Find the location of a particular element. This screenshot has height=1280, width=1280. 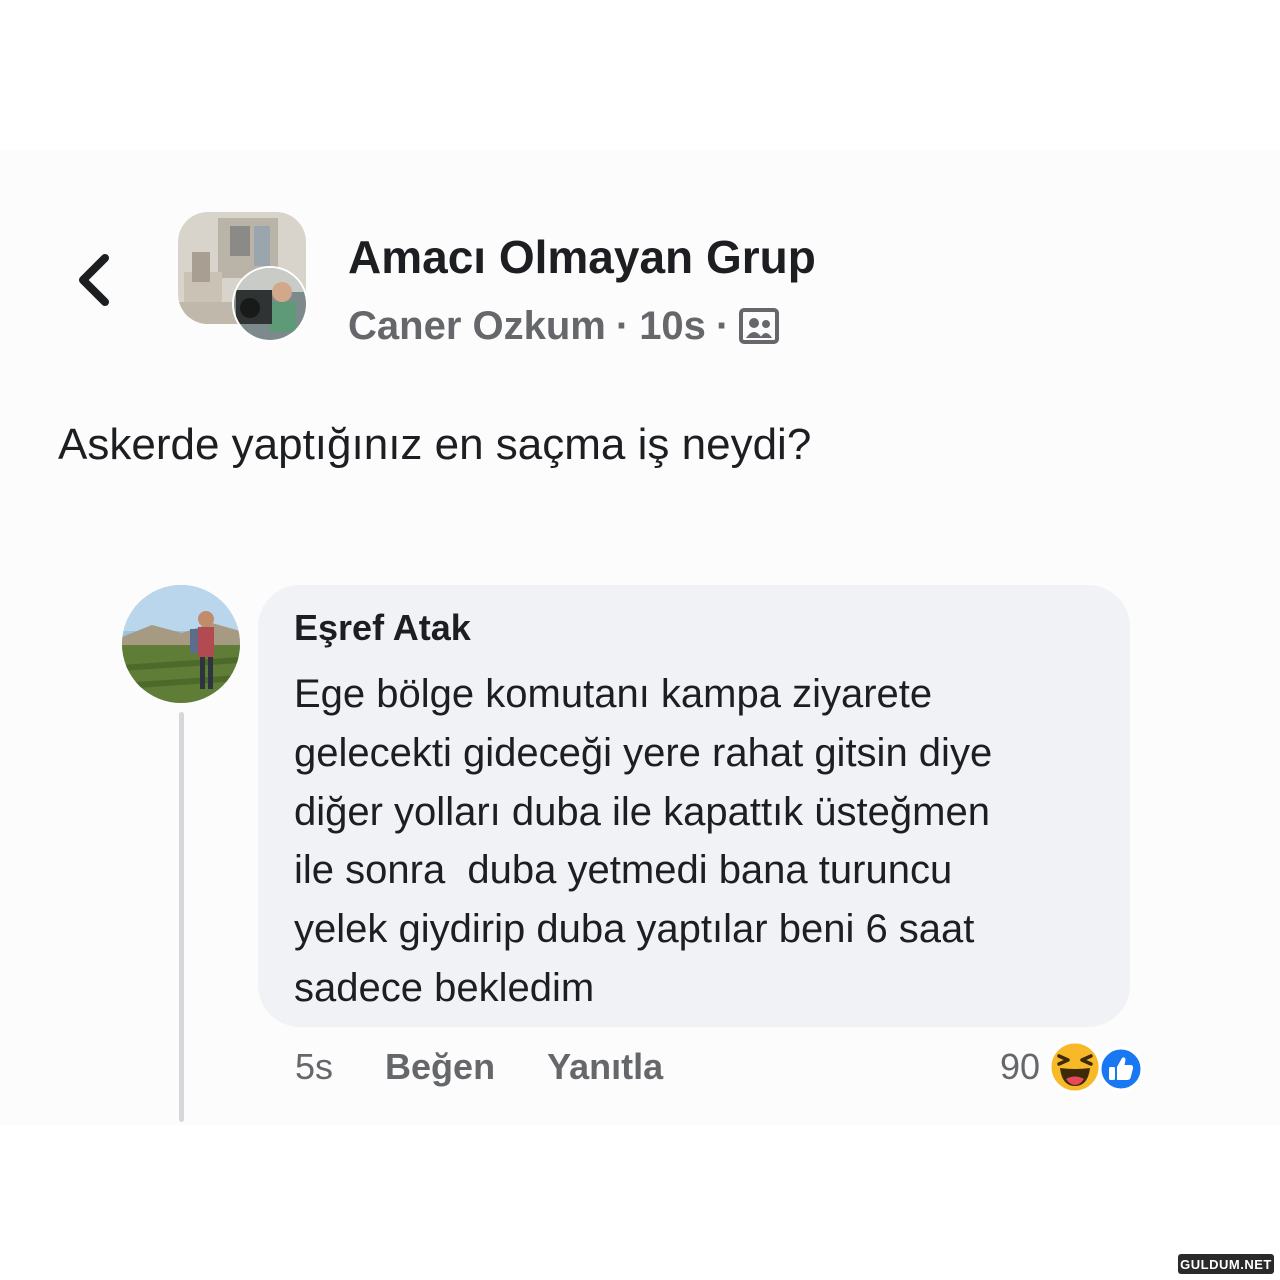

reaction-count: 90 is located at coordinates (1020, 1066).